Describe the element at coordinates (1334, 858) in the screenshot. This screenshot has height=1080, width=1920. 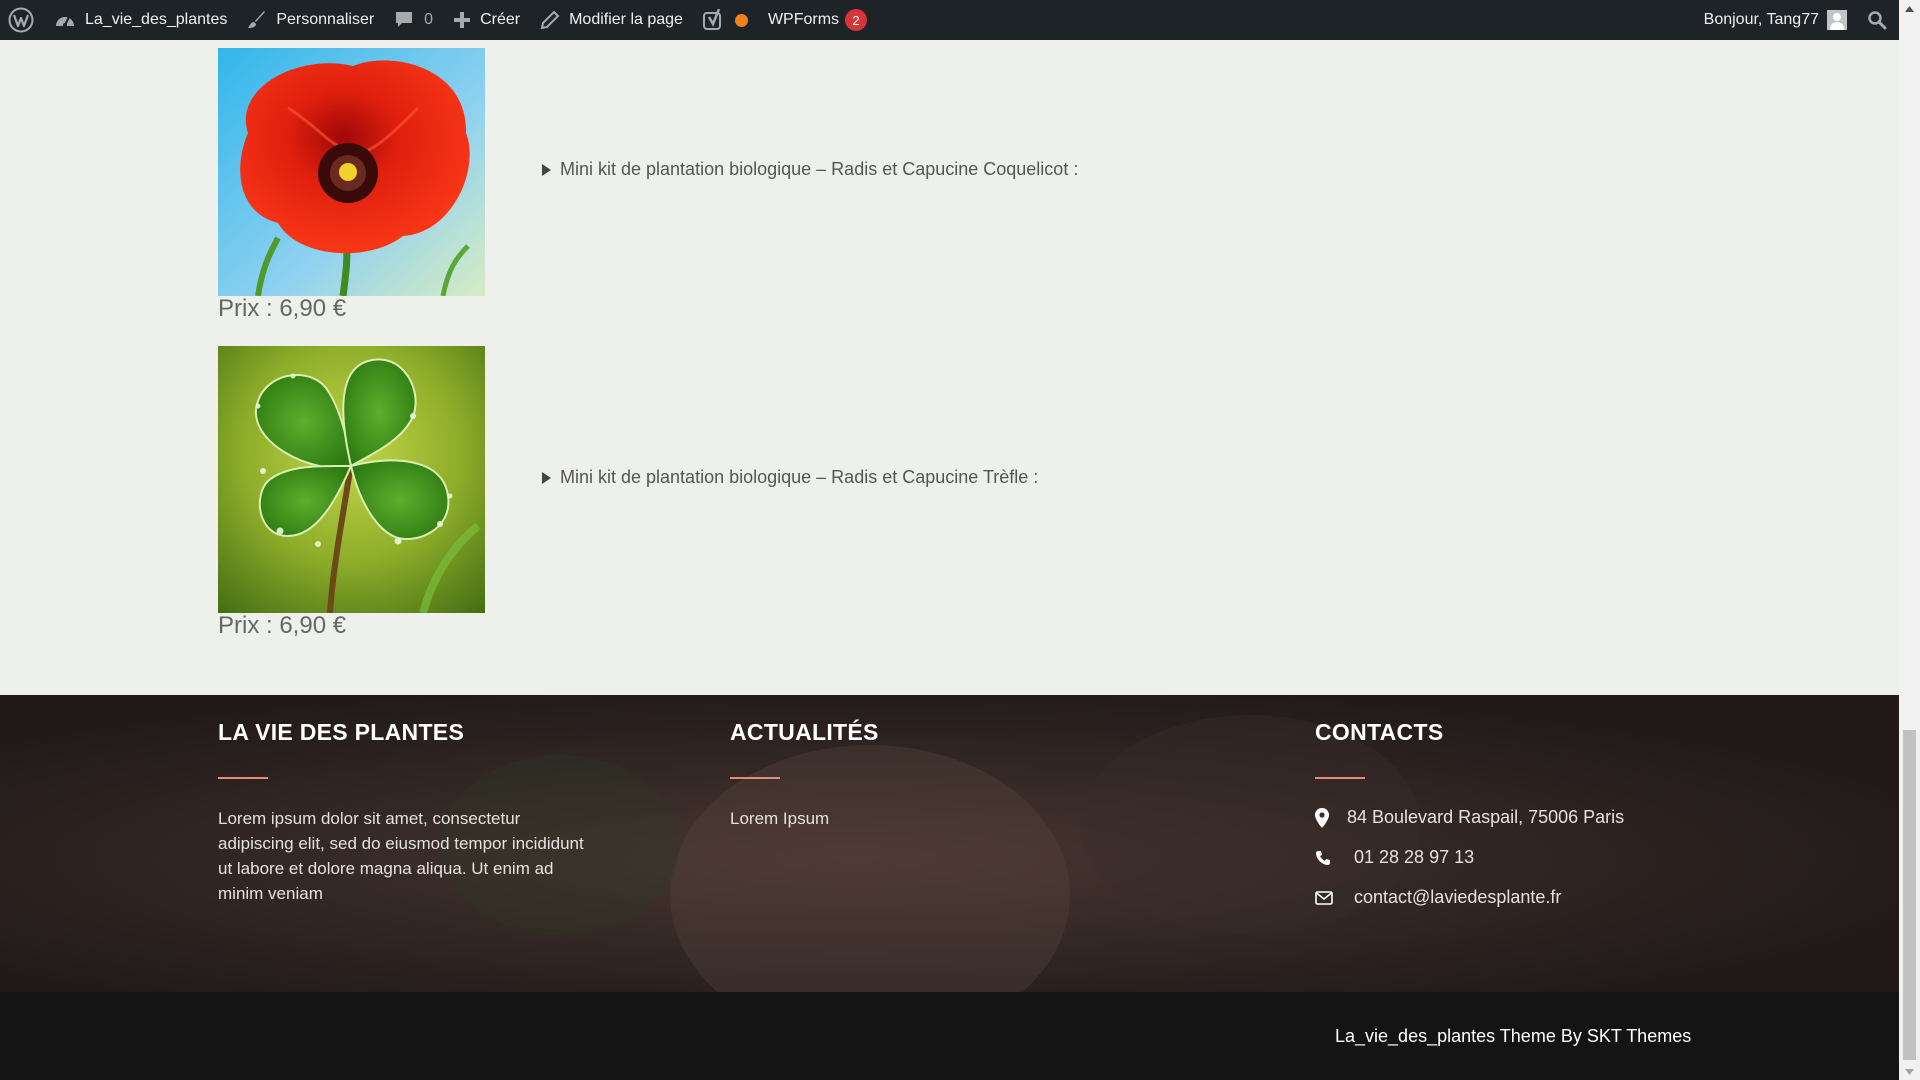
I see `phone-icon` at that location.